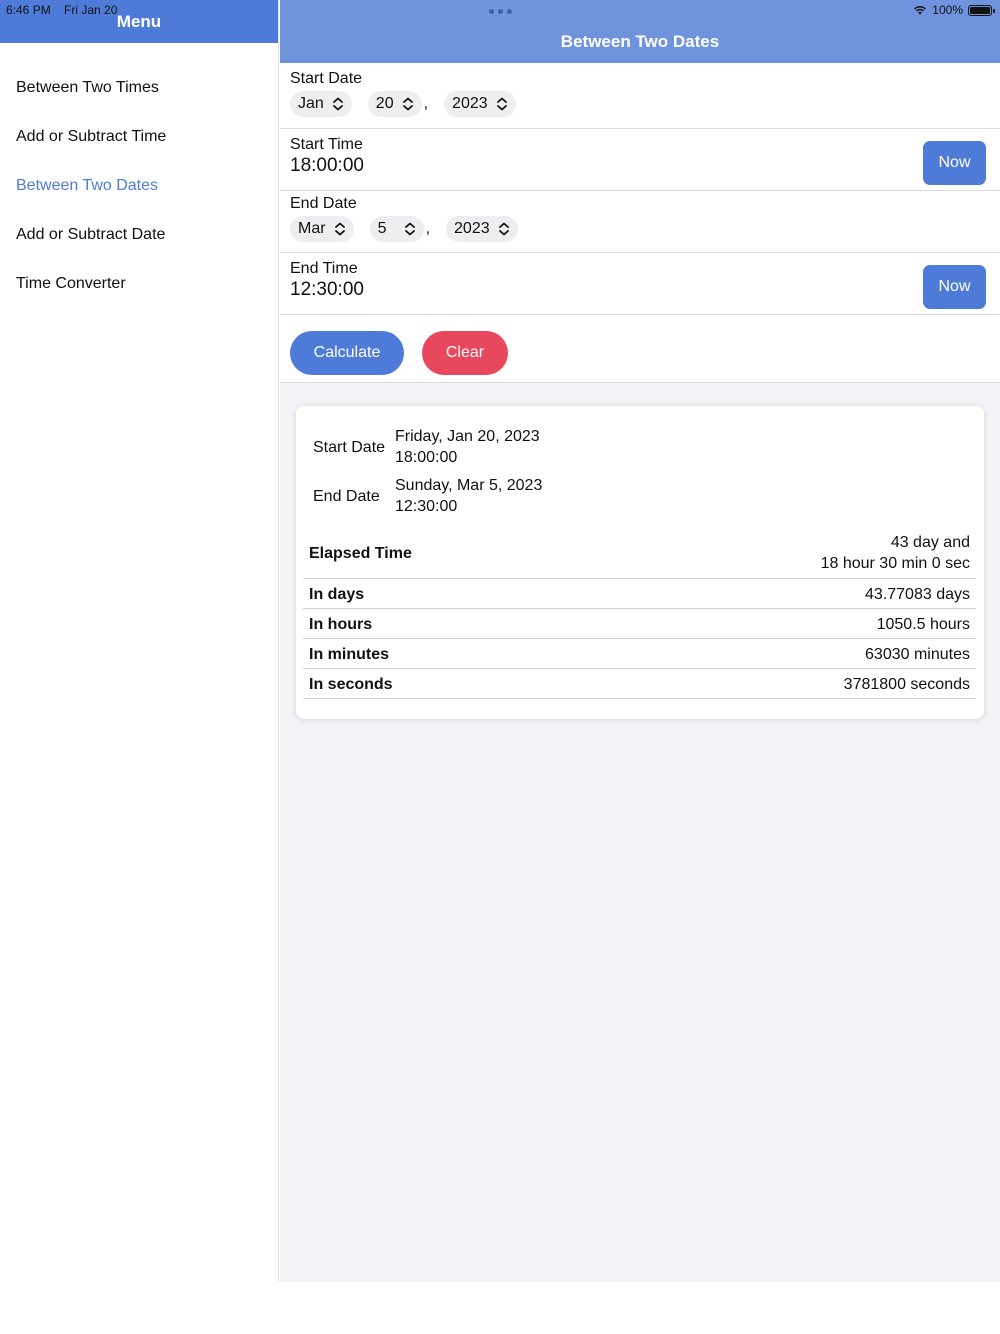  Describe the element at coordinates (311, 103) in the screenshot. I see `start-month-value: Jan` at that location.